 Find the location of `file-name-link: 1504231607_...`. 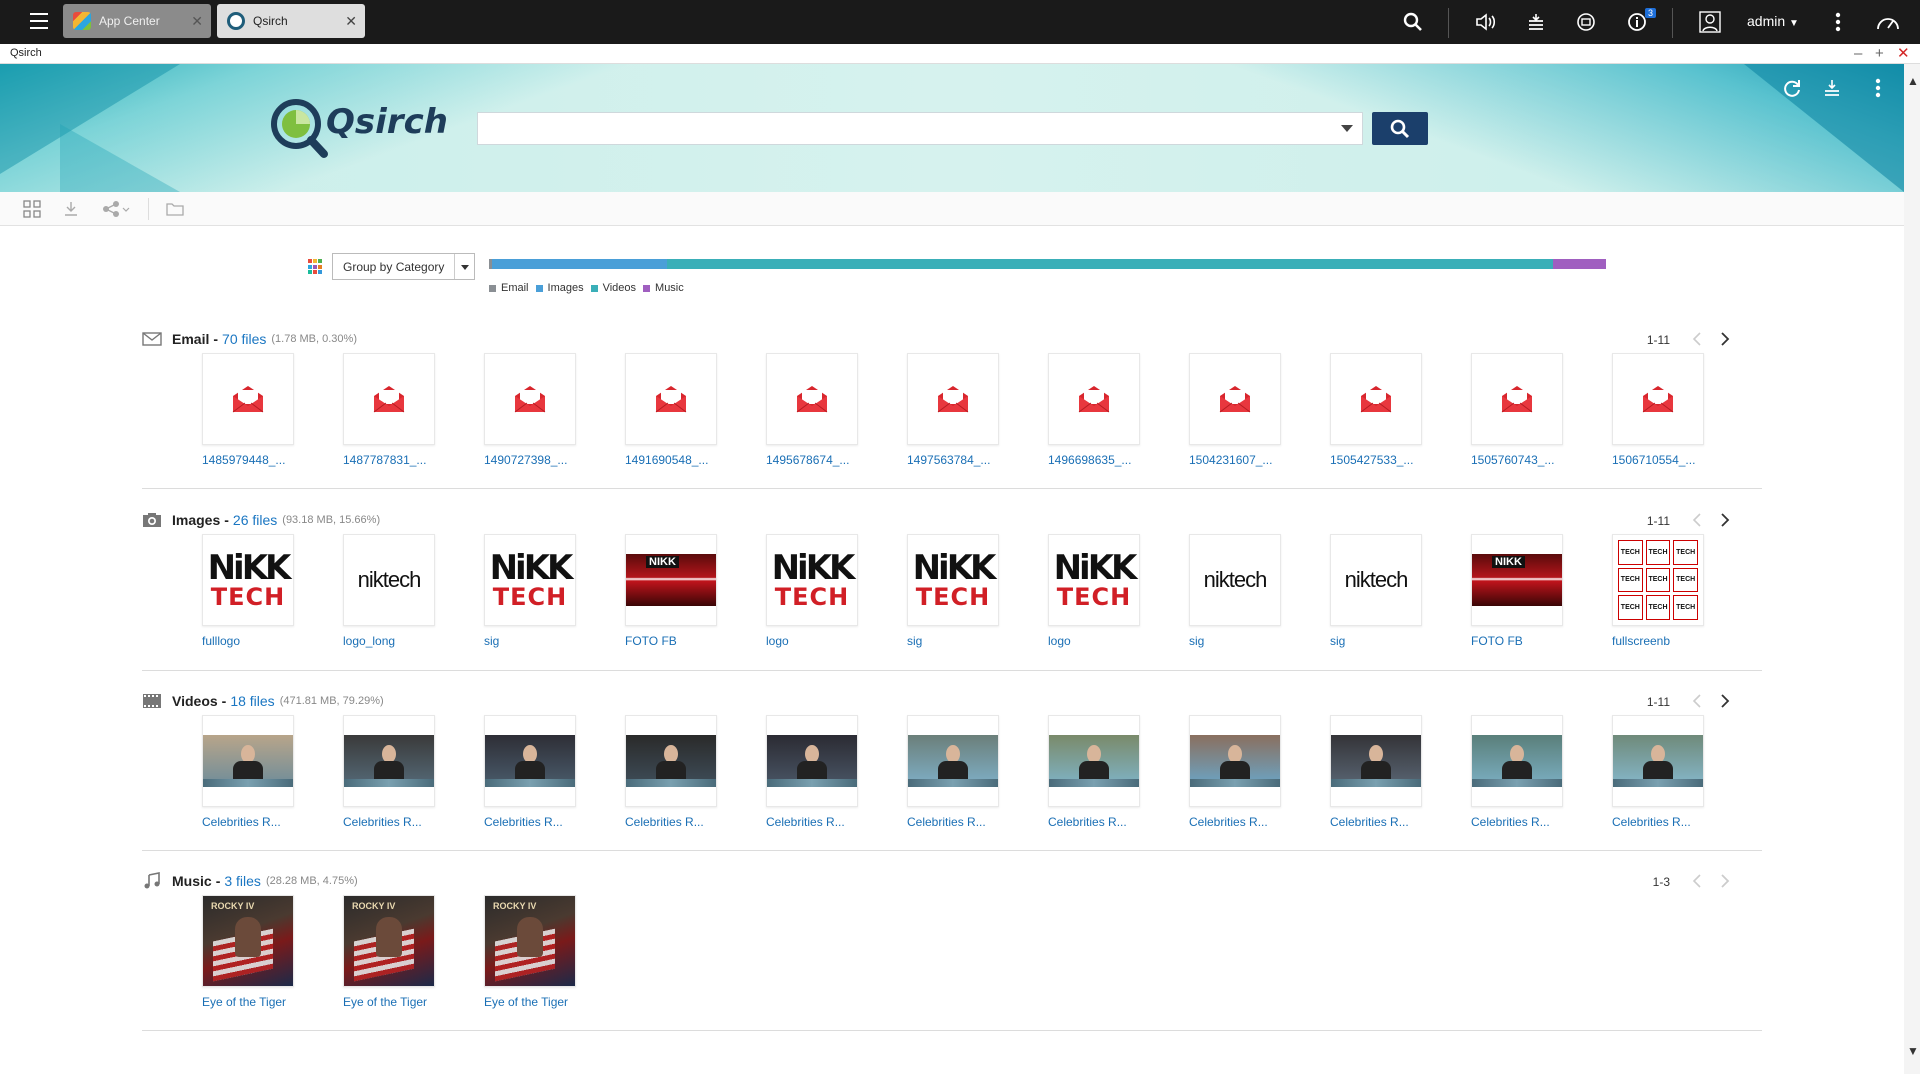

file-name-link: 1504231607_... is located at coordinates (1239, 460).